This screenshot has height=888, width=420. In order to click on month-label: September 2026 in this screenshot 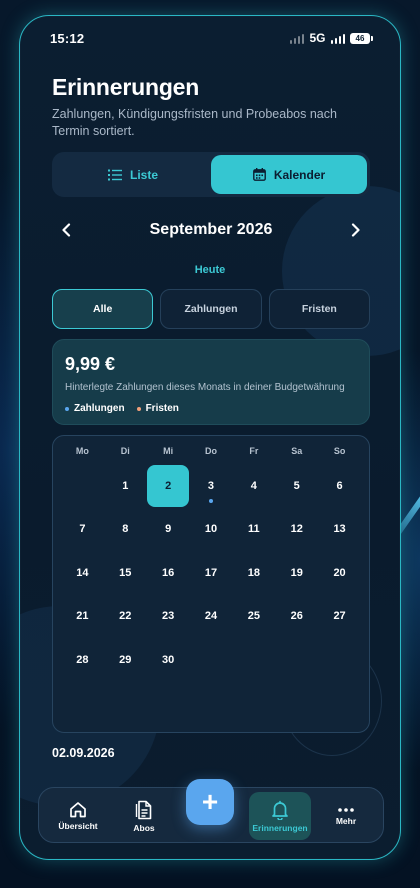, I will do `click(211, 229)`.